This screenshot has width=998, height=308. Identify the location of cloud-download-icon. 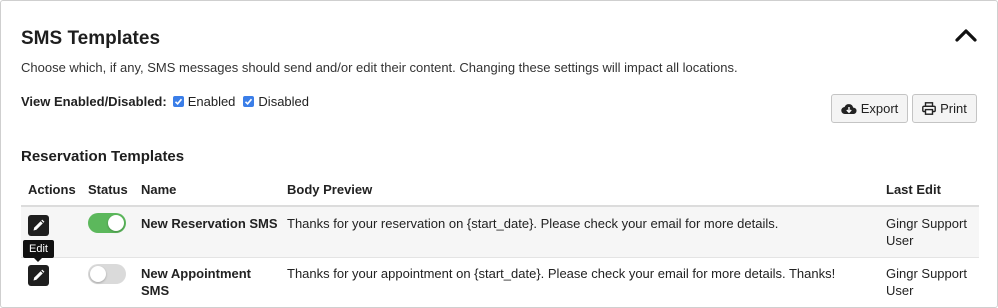
(848, 109).